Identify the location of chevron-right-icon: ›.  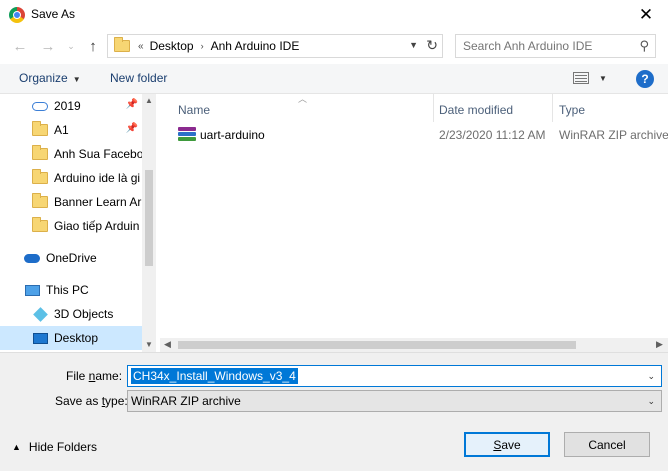
(202, 46).